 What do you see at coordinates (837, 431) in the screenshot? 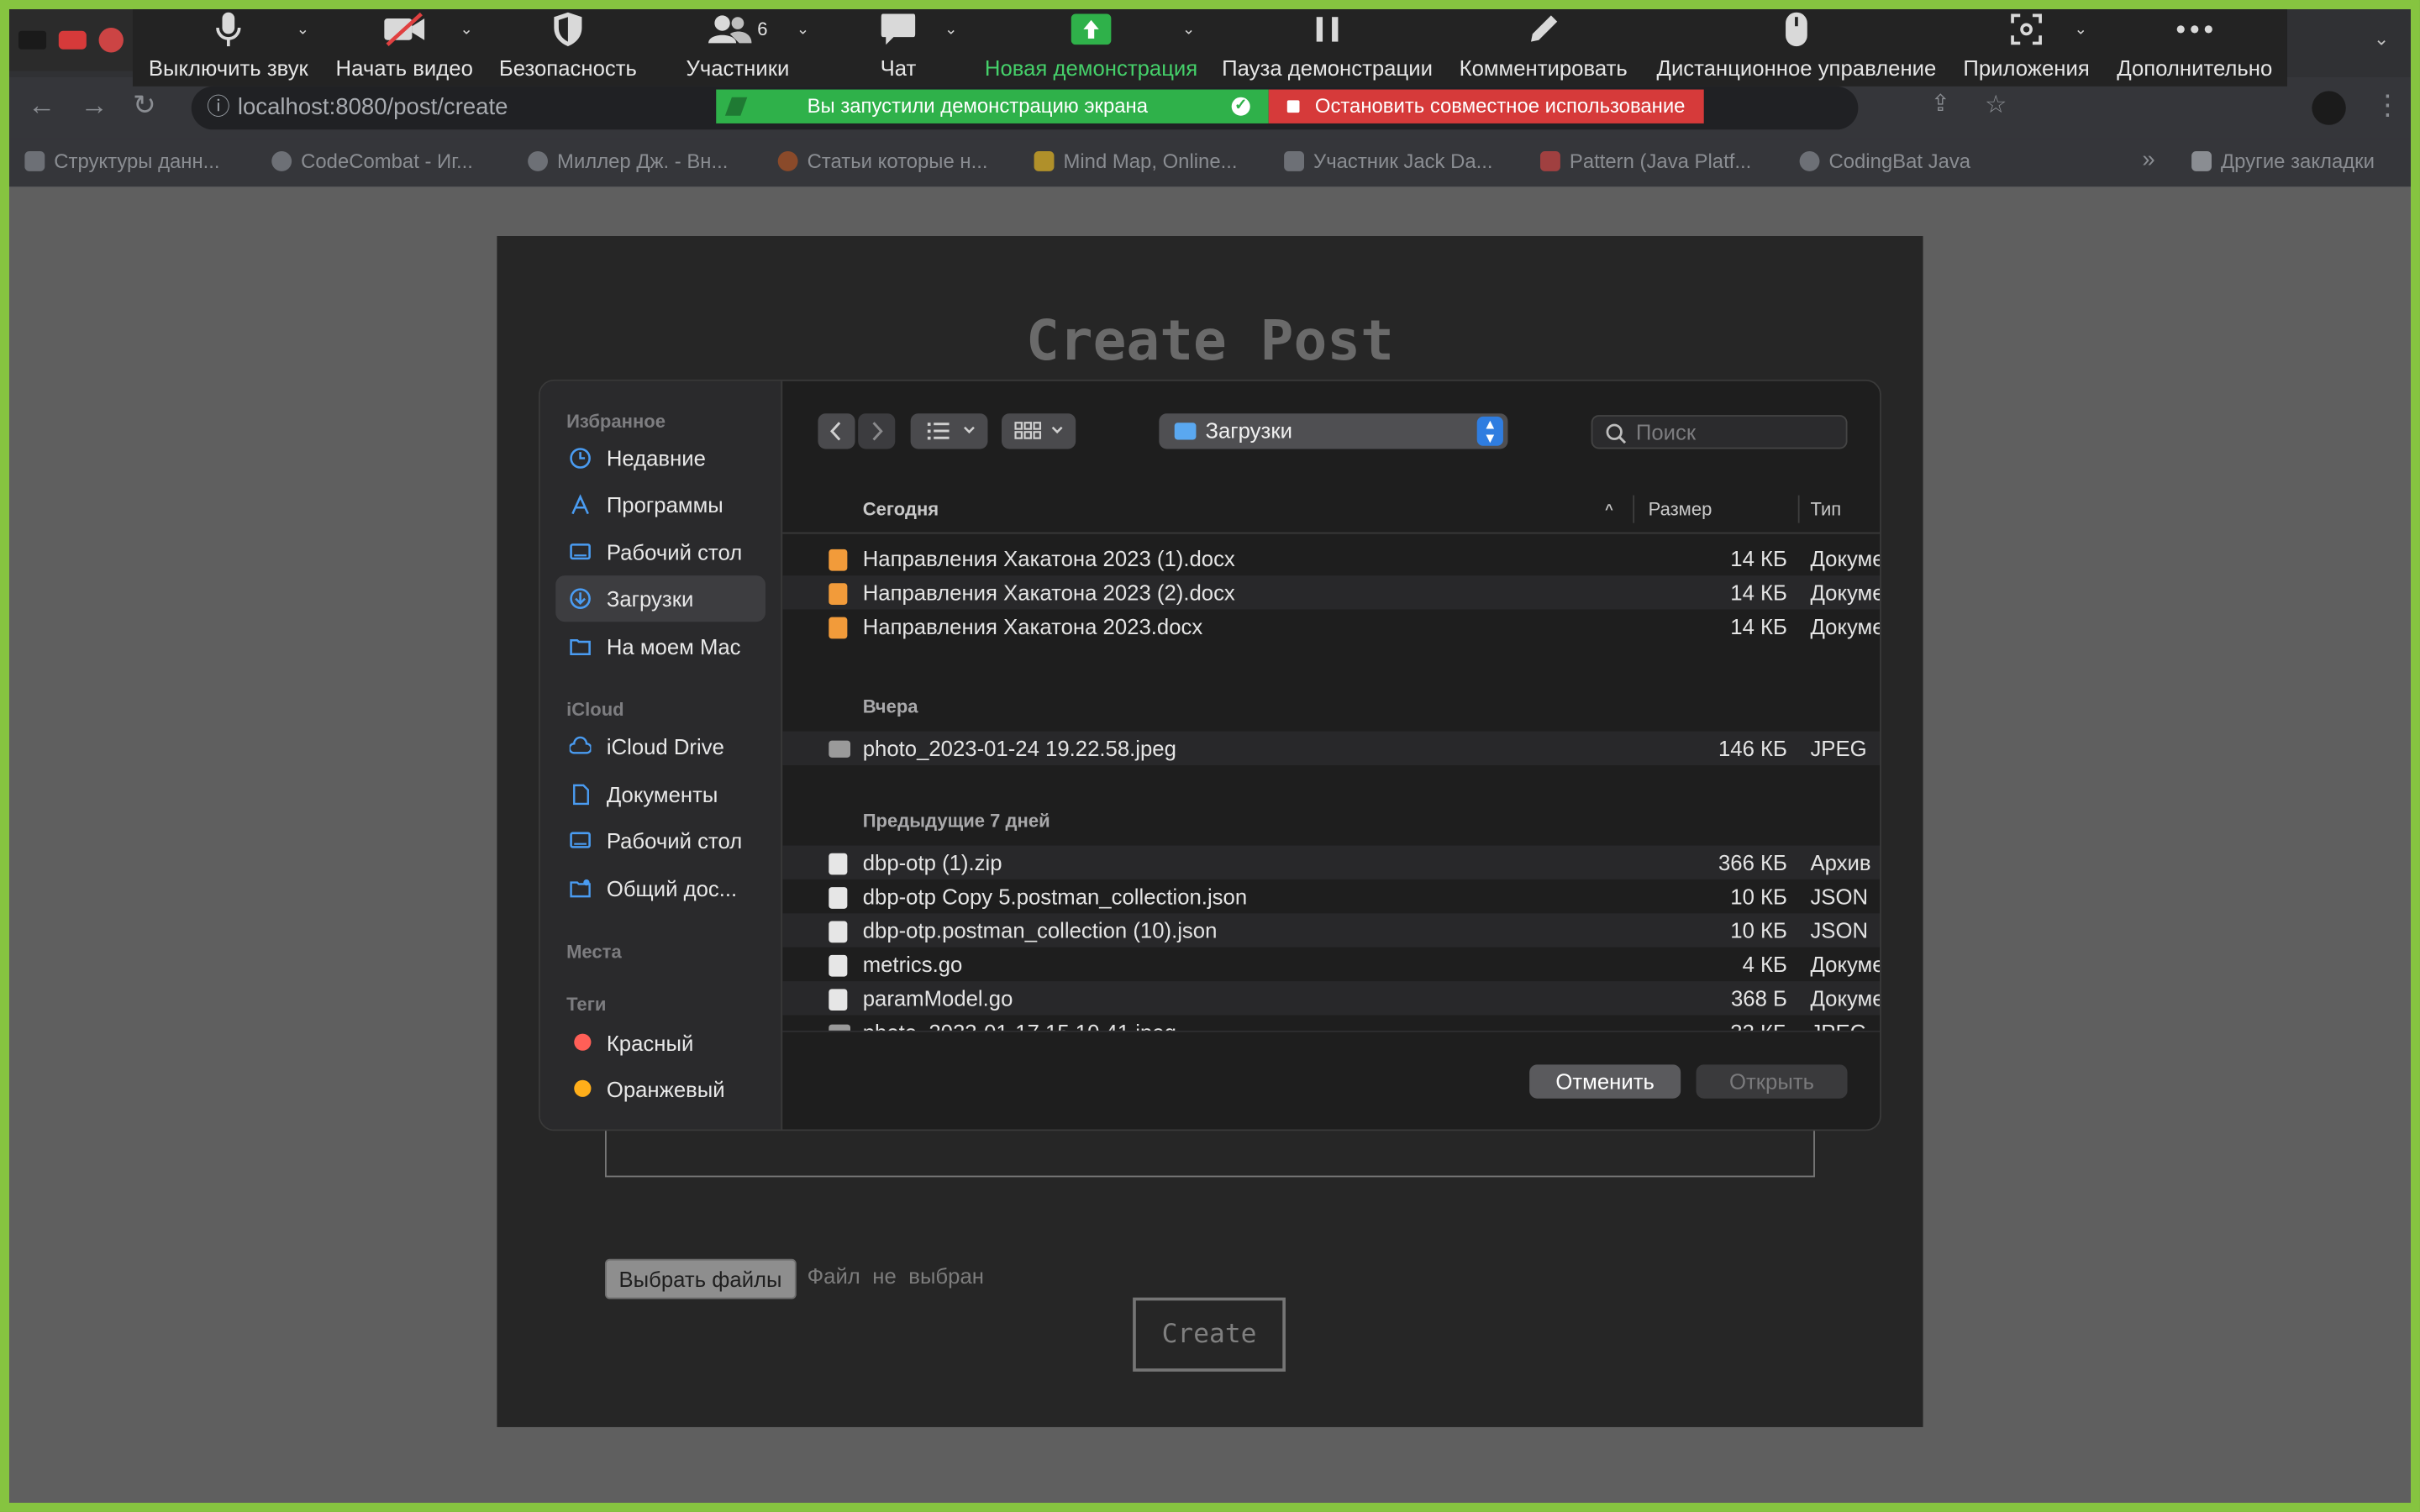
I see `back-button` at bounding box center [837, 431].